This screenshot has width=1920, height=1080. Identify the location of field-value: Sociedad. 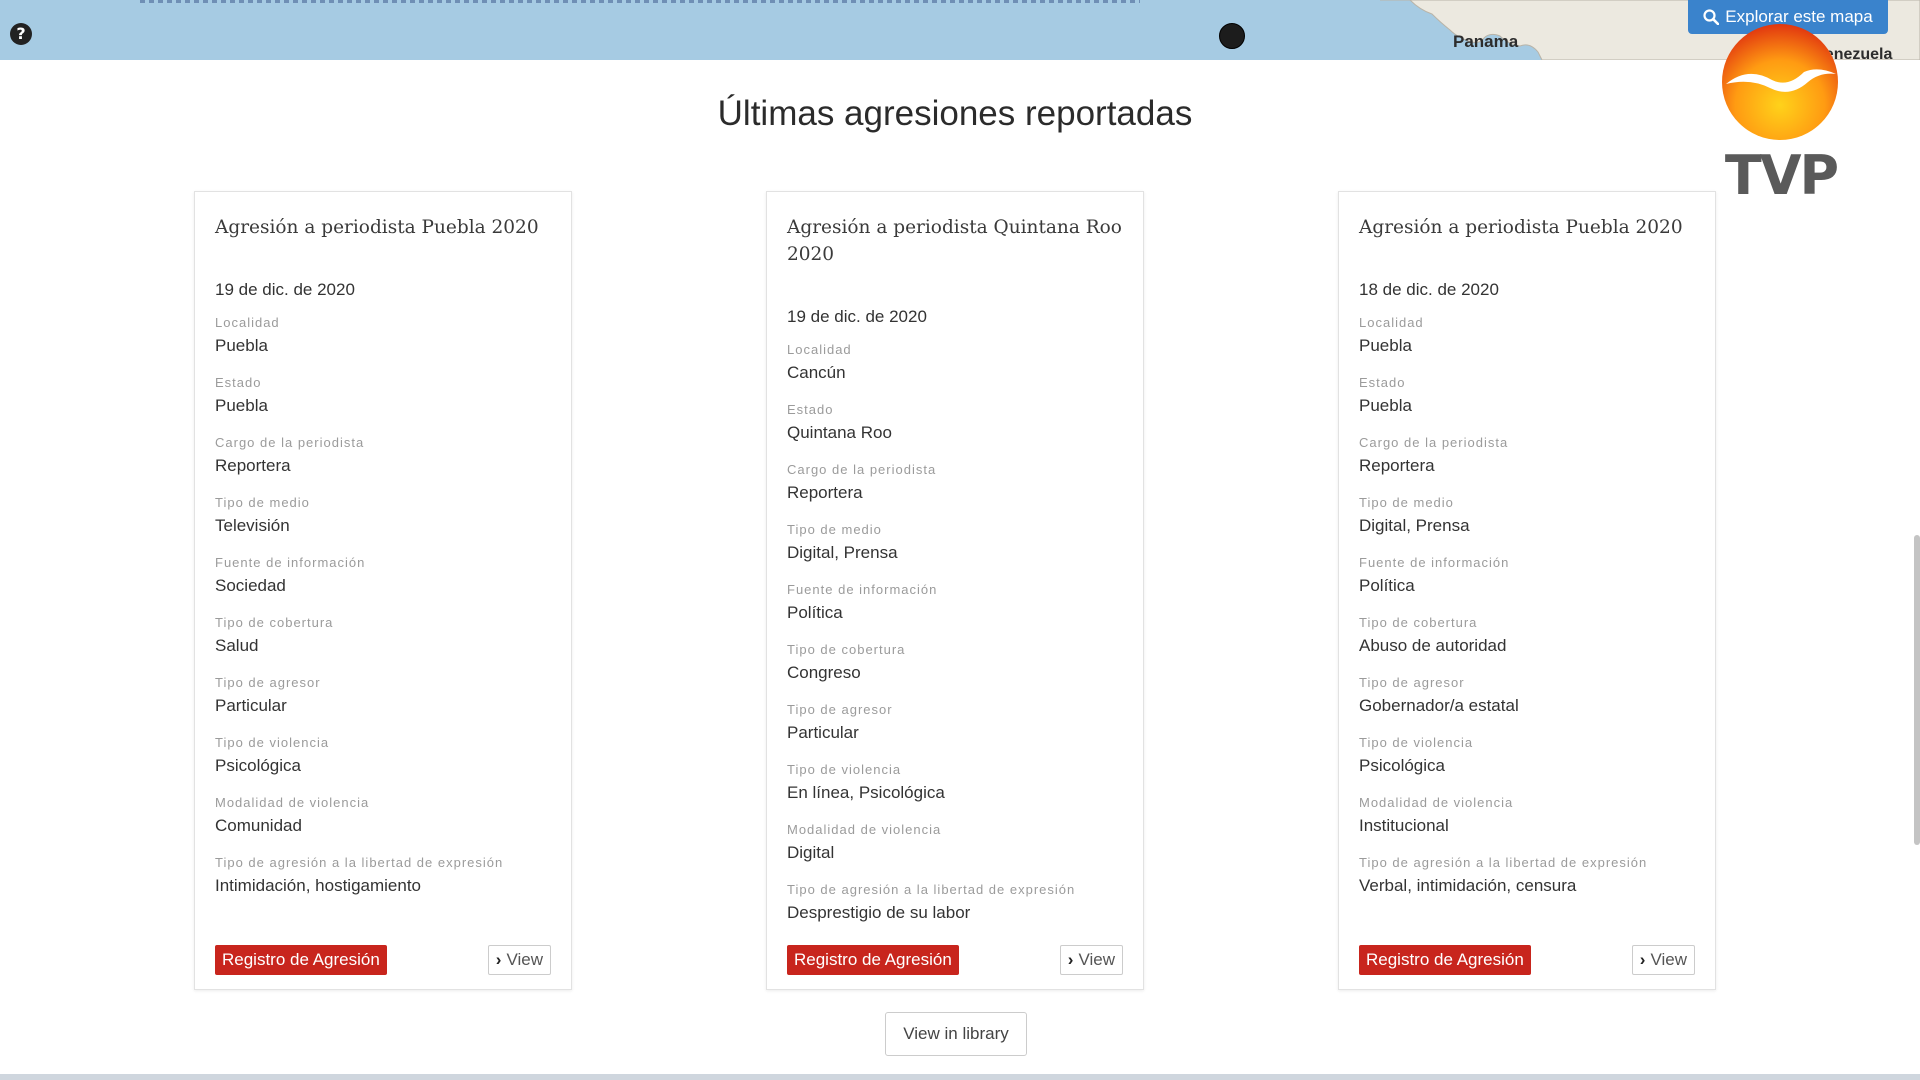
(250, 585).